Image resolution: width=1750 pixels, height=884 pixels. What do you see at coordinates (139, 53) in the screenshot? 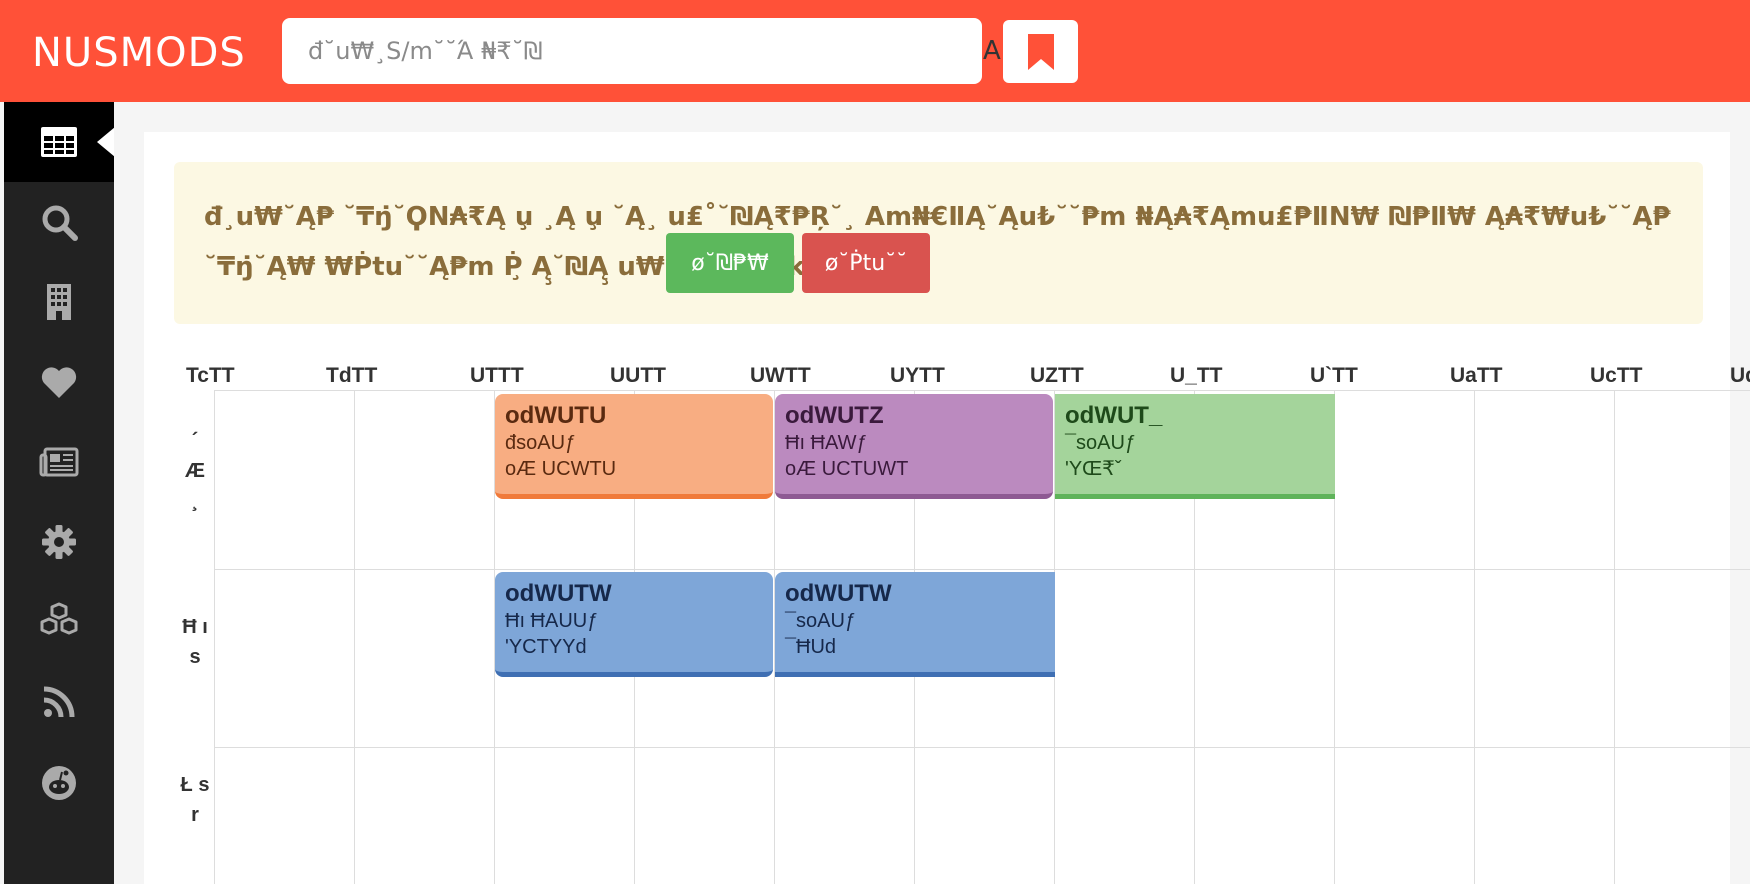
I see `brand-logo: NUSMODS` at bounding box center [139, 53].